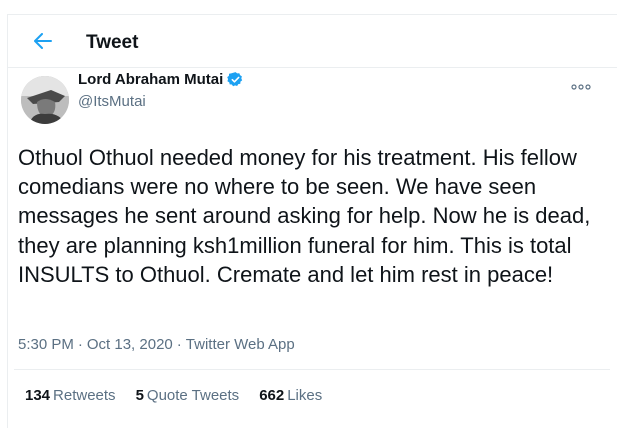 The image size is (617, 428). I want to click on avatar-image, so click(45, 100).